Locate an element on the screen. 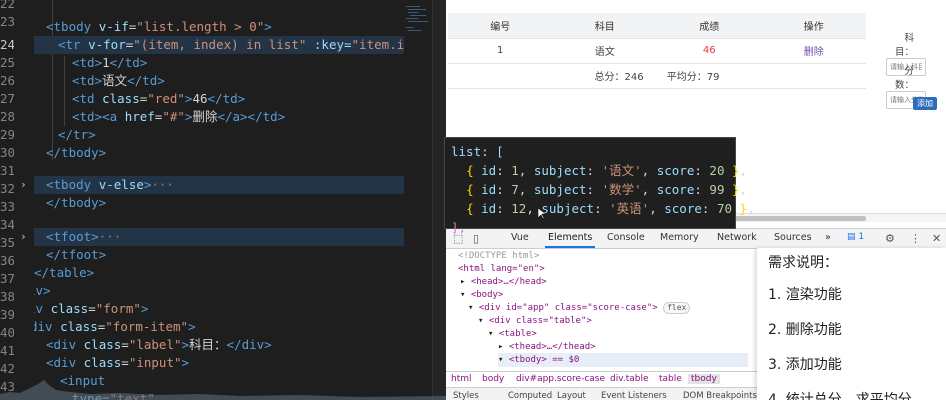  breadcrumb-item: table is located at coordinates (670, 379).